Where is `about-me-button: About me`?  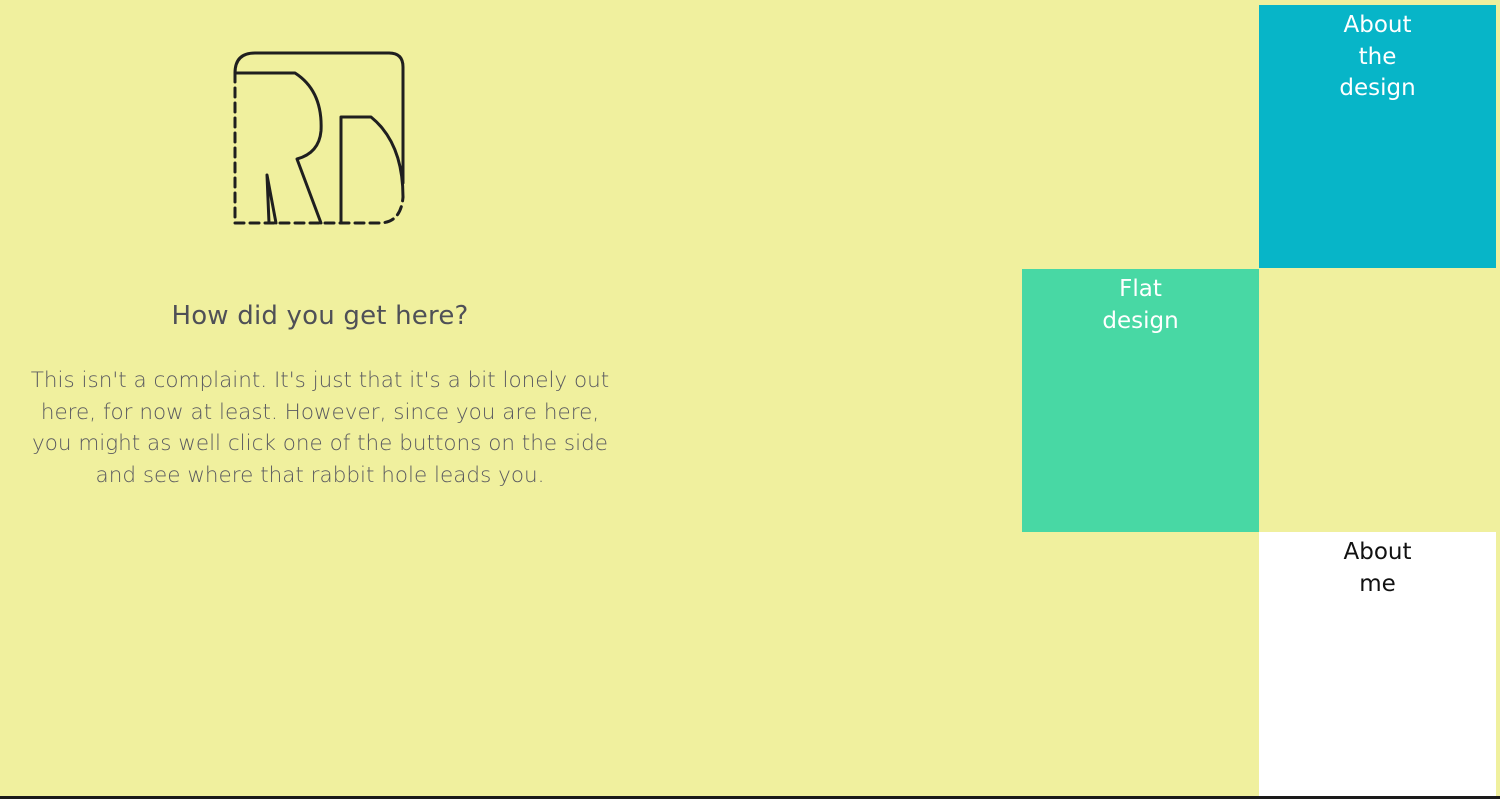 about-me-button: About me is located at coordinates (1377, 664).